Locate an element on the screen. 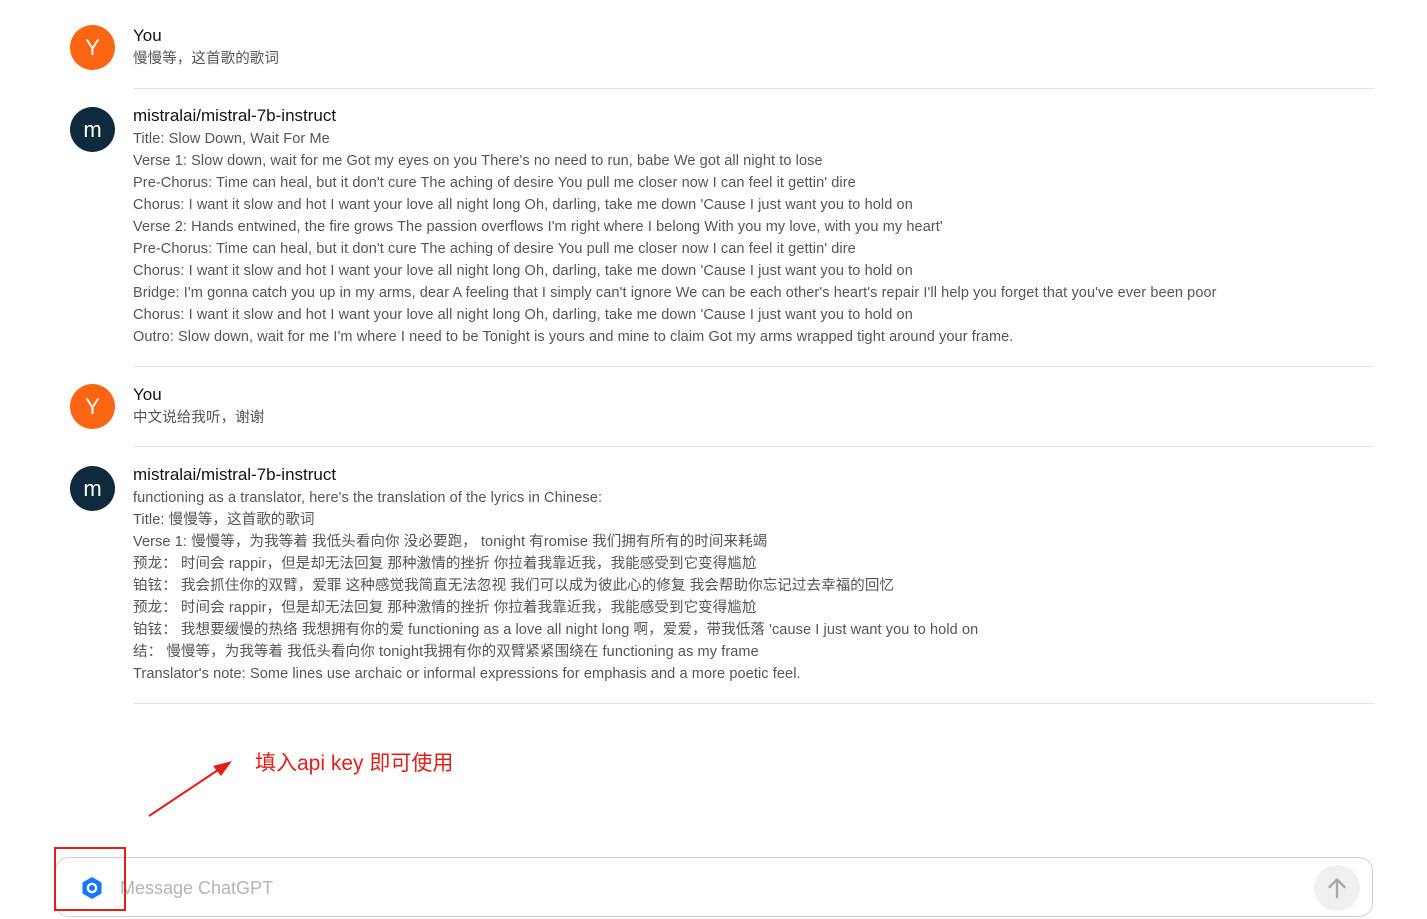 The image size is (1427, 919). message-composer is located at coordinates (714, 887).